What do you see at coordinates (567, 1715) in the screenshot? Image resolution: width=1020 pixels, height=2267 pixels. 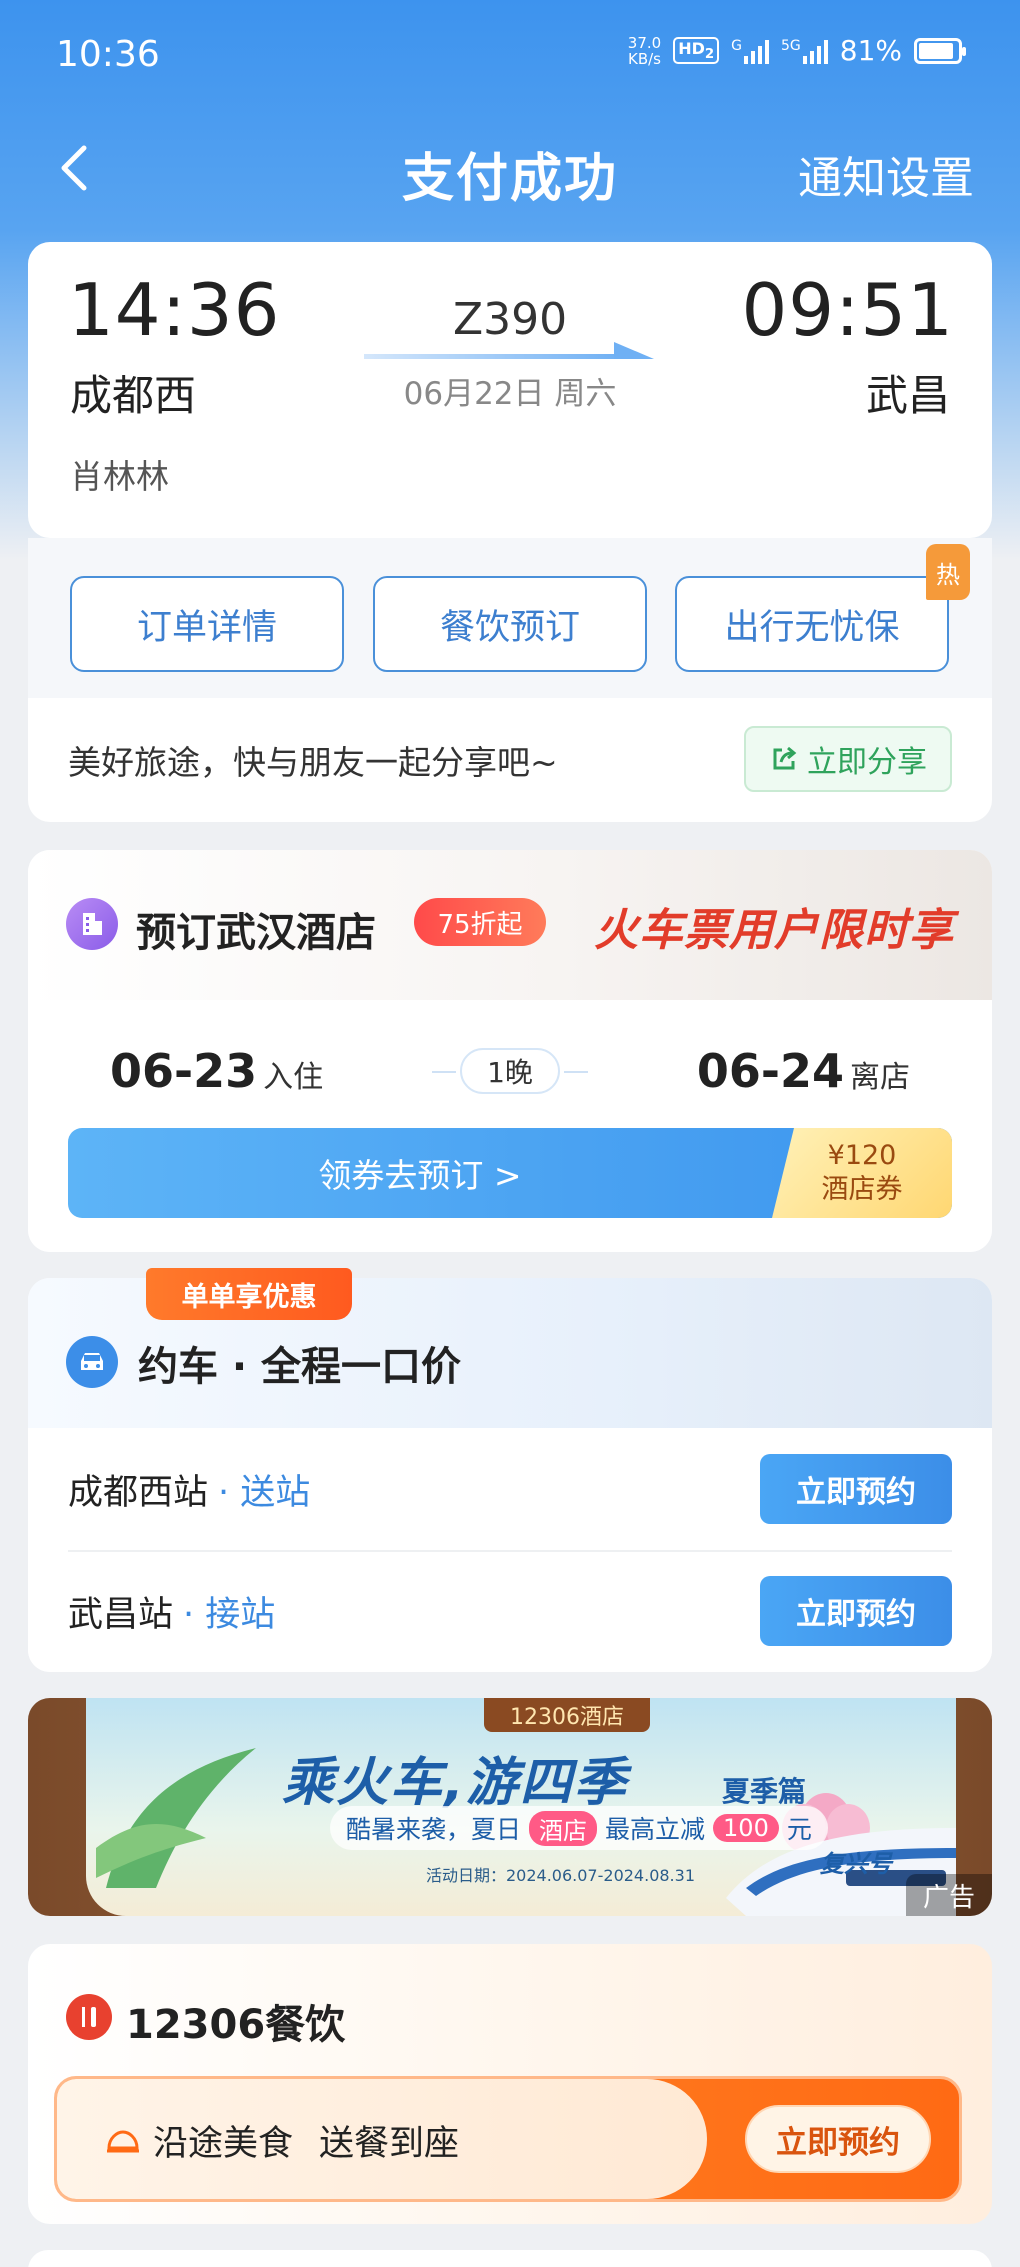 I see `banner-brand: 12306酒店` at bounding box center [567, 1715].